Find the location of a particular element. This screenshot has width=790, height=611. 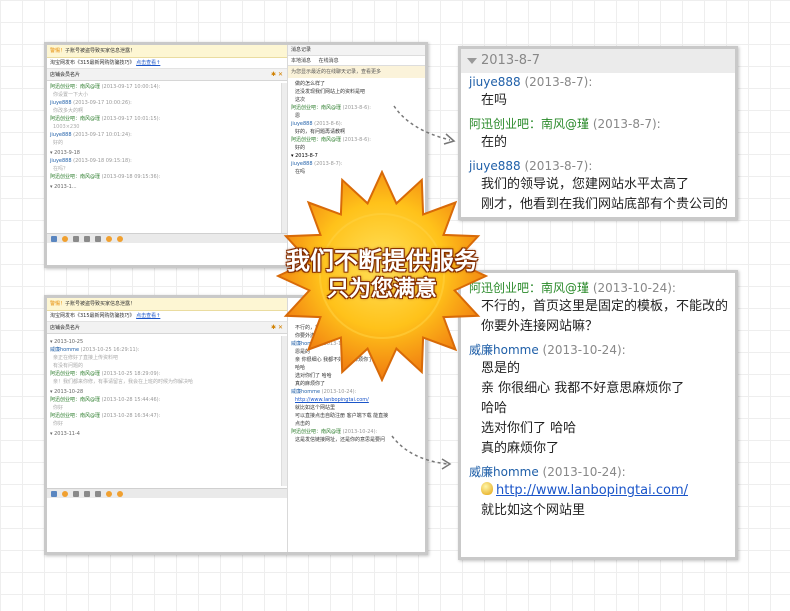

message-header: 阿迅创业吧：南风@瑾 (2013-10-25 18:29:09): is located at coordinates (167, 374).